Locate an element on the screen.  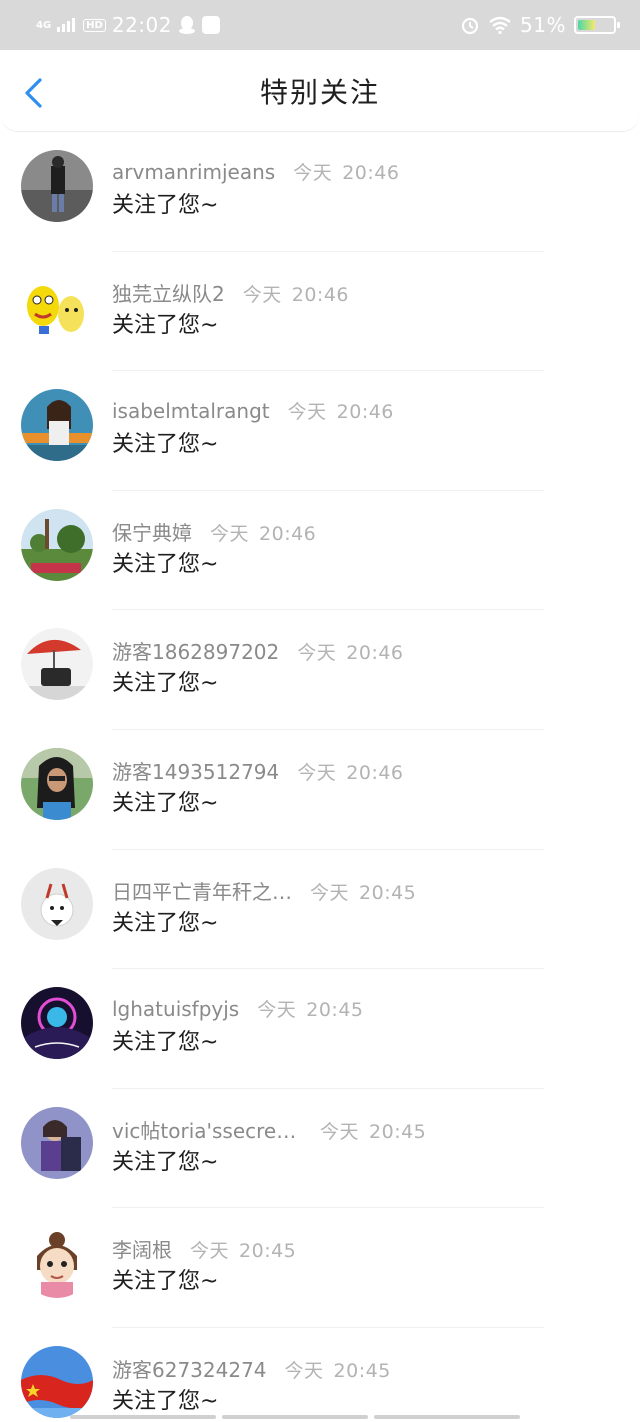
item-meta: 日四平亡青年秆之… 今天 20:45 is located at coordinates (264, 890).